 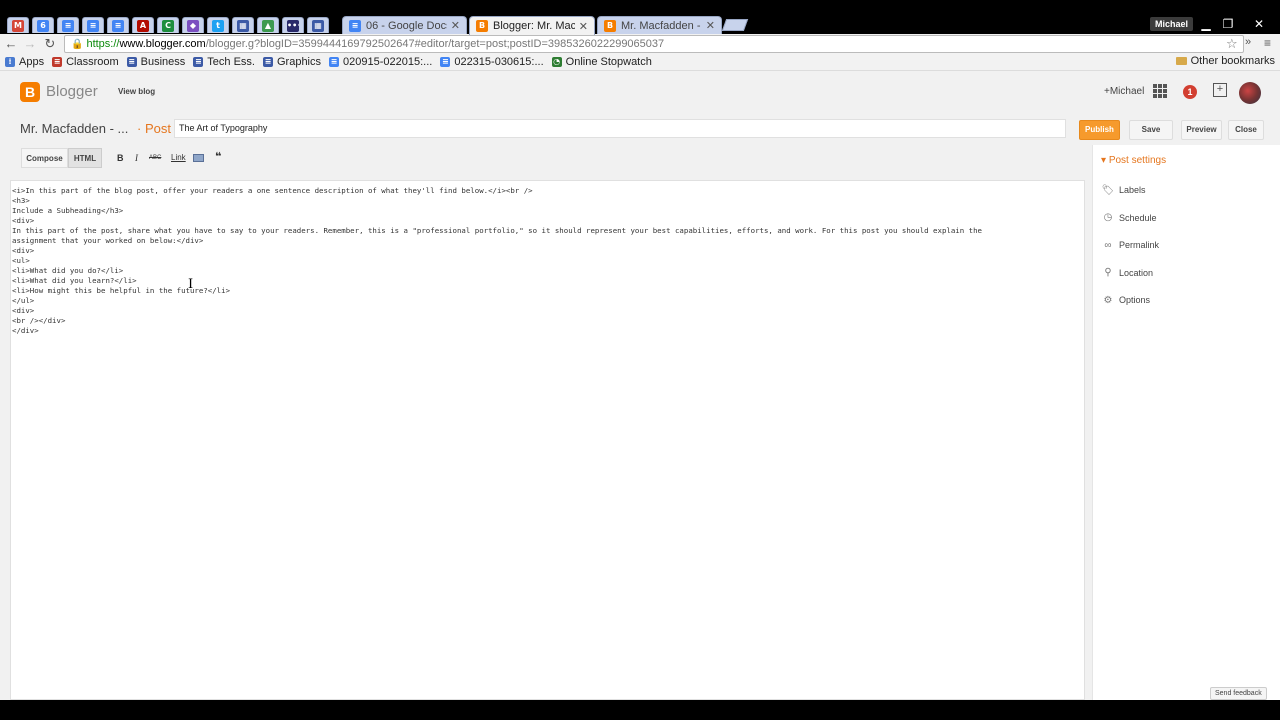 I want to click on setting-schedule: ◷ Schedule, so click(x=1188, y=218).